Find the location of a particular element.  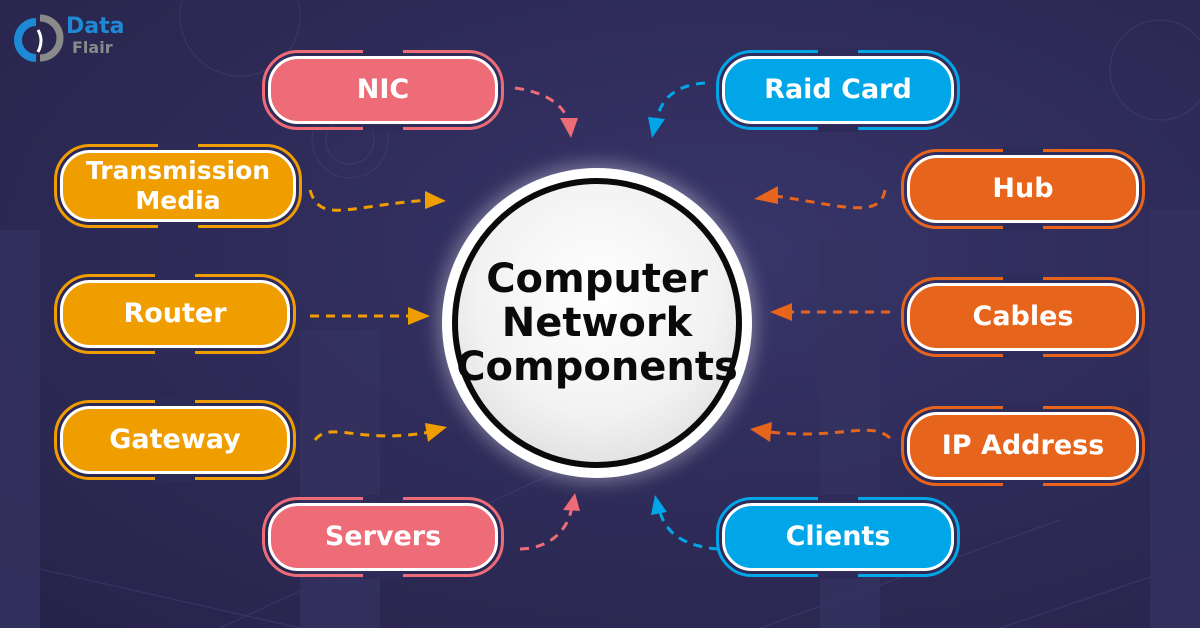

component-label: Gateway is located at coordinates (175, 439).